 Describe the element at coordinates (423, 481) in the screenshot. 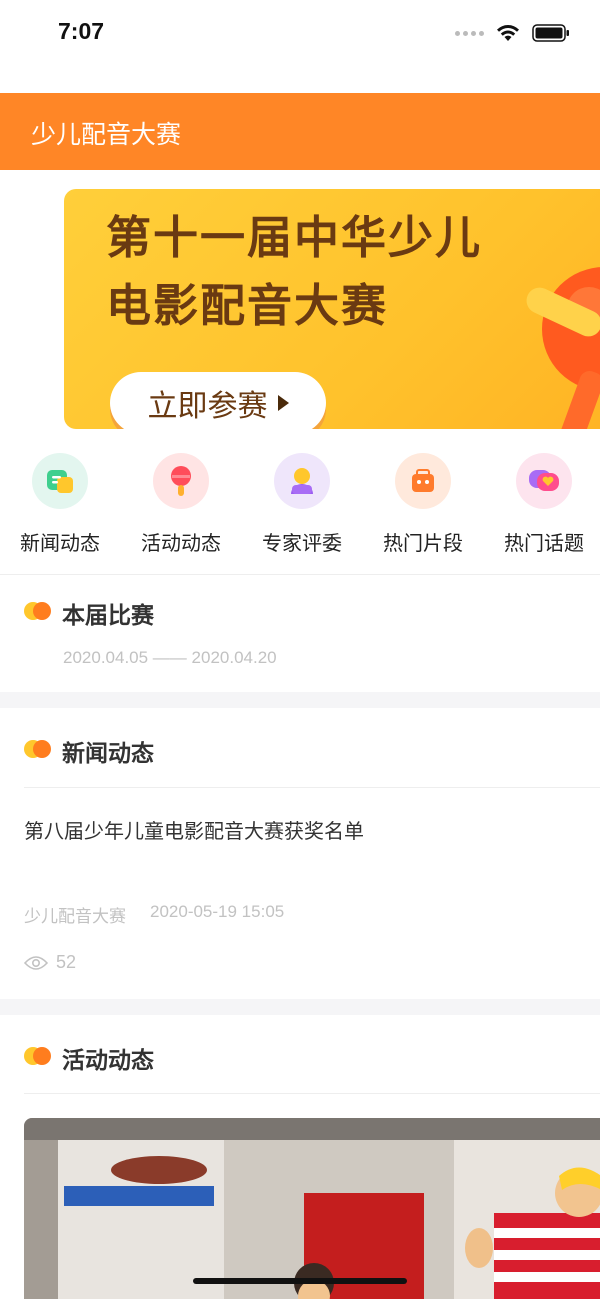

I see `clapper-bag-icon` at that location.